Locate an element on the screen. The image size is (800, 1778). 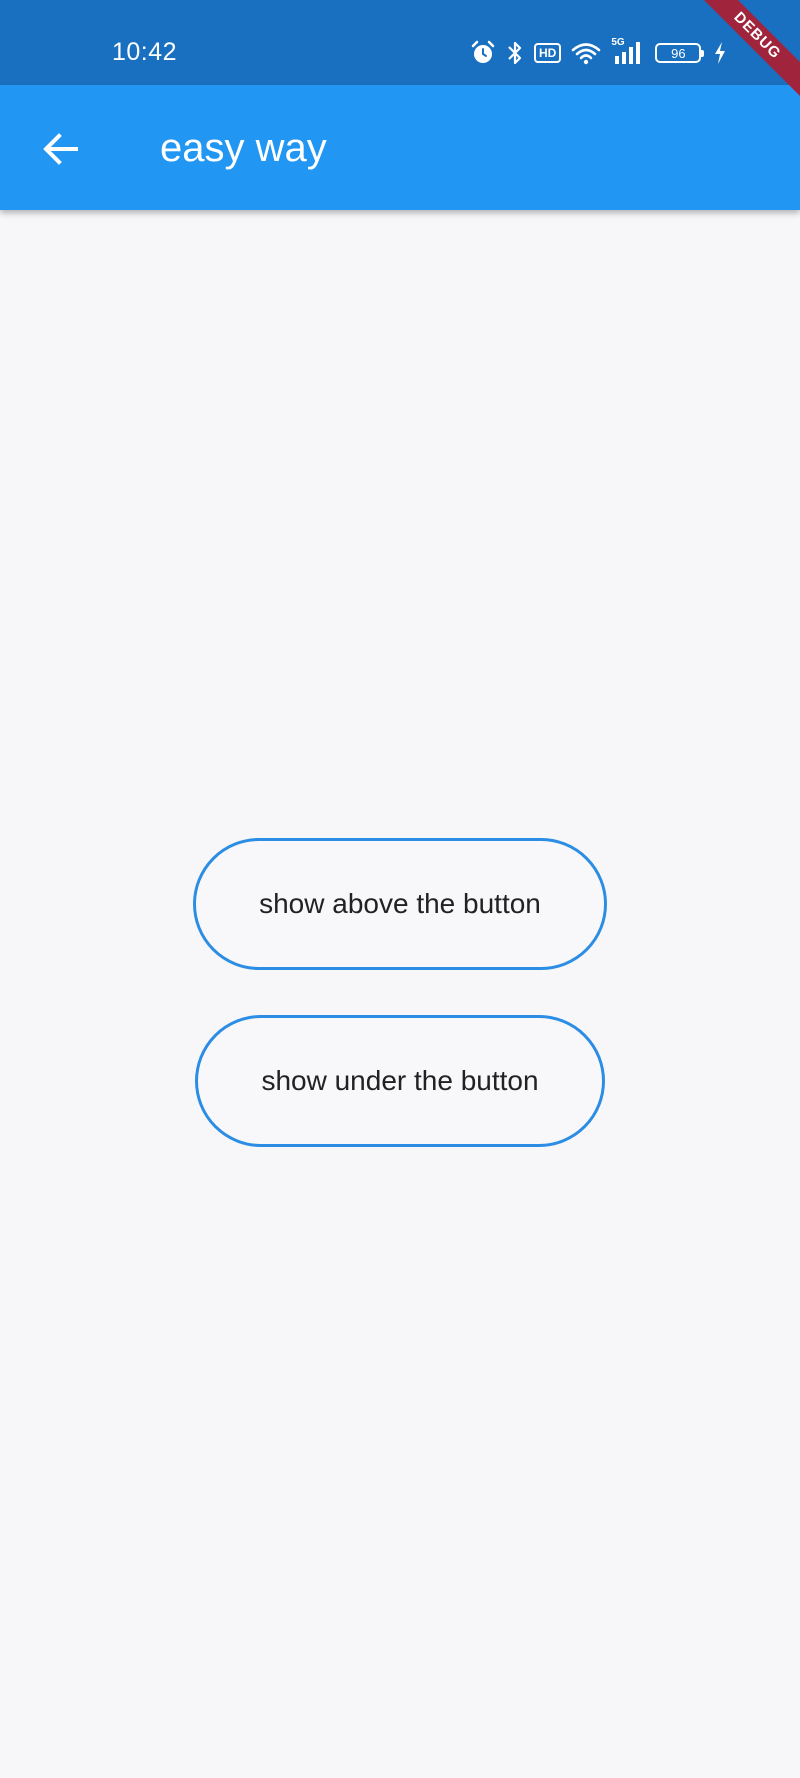
status-icons: HD 5G 96 is located at coordinates (603, 52).